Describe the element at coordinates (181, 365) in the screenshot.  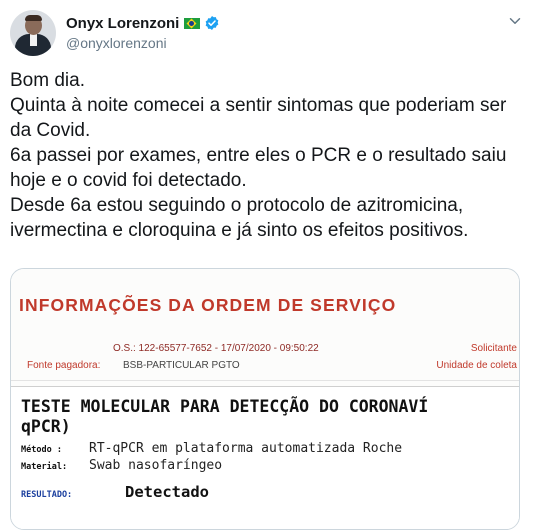
I see `payer-value: BSB-PARTICULAR PGTO` at that location.